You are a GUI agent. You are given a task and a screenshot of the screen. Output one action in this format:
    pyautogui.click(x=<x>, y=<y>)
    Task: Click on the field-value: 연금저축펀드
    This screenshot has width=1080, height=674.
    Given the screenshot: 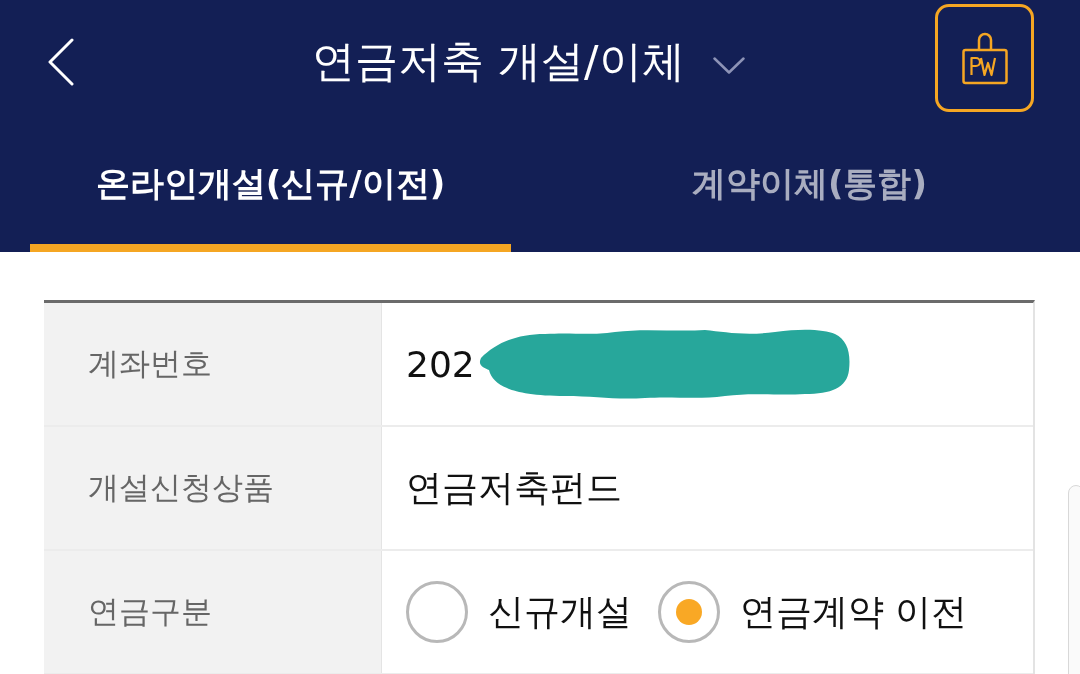 What is the action you would take?
    pyautogui.click(x=514, y=487)
    